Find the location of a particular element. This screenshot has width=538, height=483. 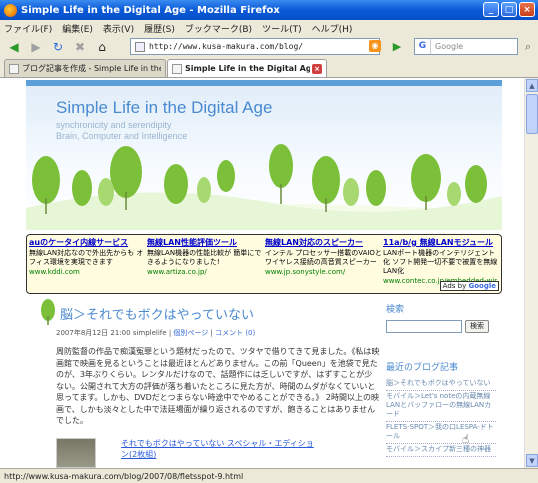

address-bar: http://www.kusa-makura.com/blog/ is located at coordinates (255, 46).